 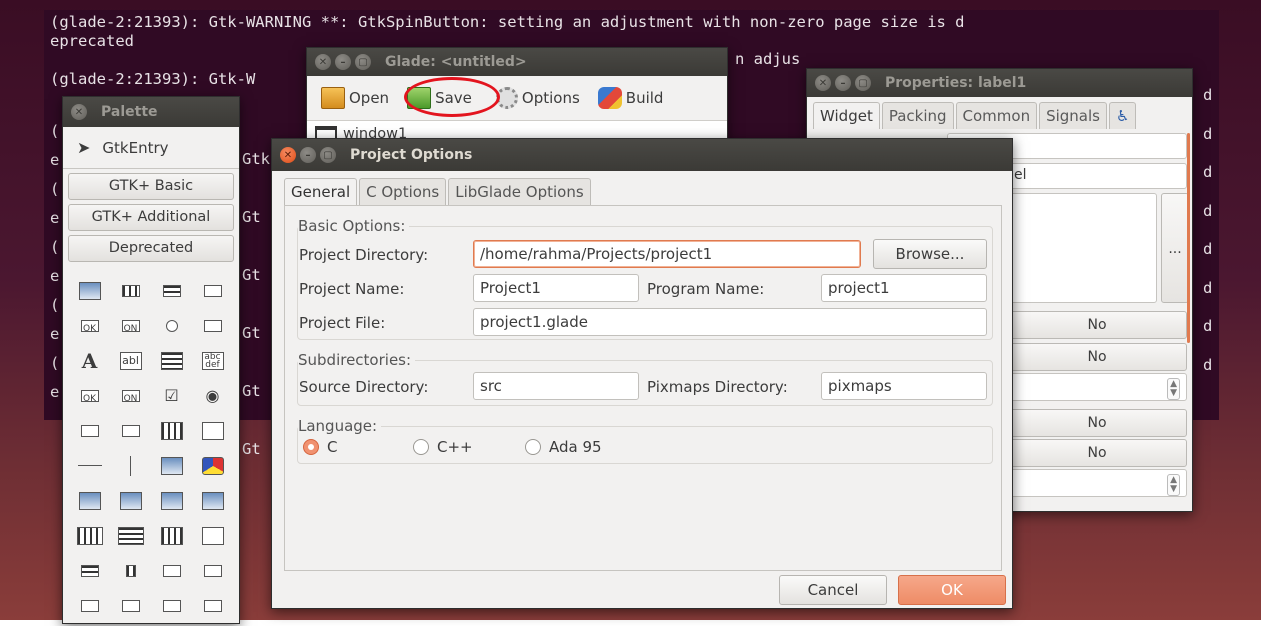 What do you see at coordinates (89, 290) in the screenshot?
I see `window-widget-icon` at bounding box center [89, 290].